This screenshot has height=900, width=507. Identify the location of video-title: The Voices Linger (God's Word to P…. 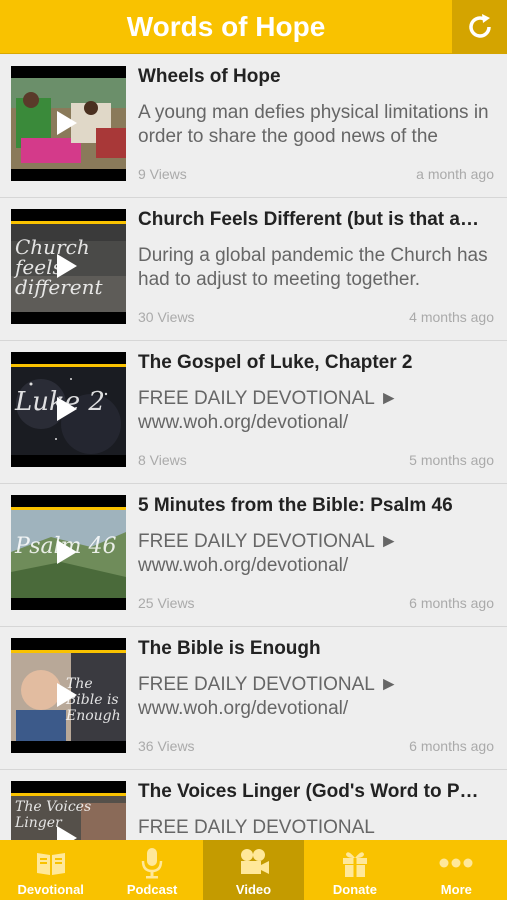
(308, 791).